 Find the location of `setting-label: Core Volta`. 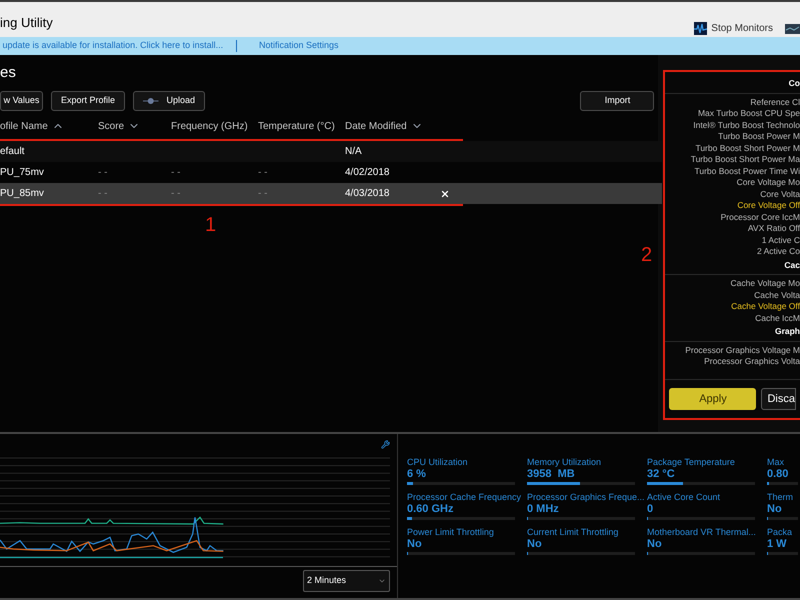

setting-label: Core Volta is located at coordinates (780, 194).